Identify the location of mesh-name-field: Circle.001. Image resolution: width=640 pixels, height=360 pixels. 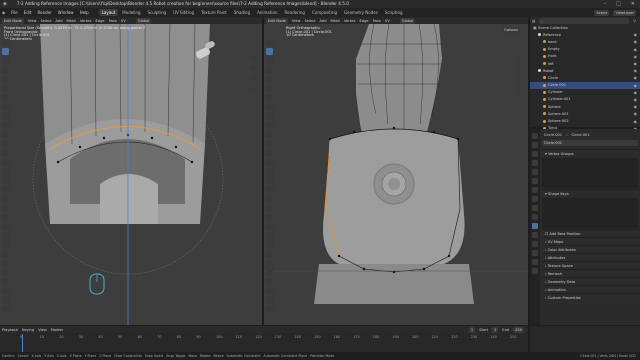
(590, 143).